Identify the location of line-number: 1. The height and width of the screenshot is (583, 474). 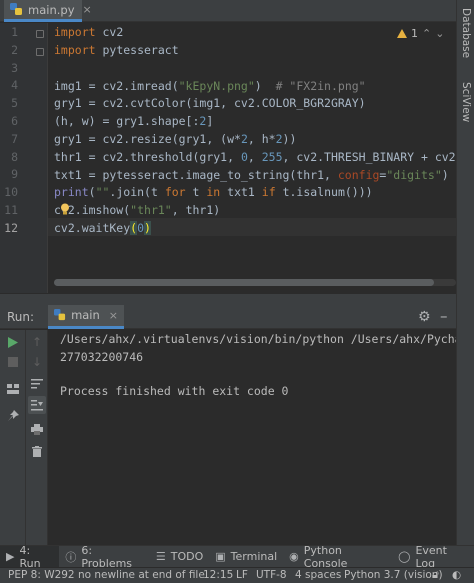
(14, 32).